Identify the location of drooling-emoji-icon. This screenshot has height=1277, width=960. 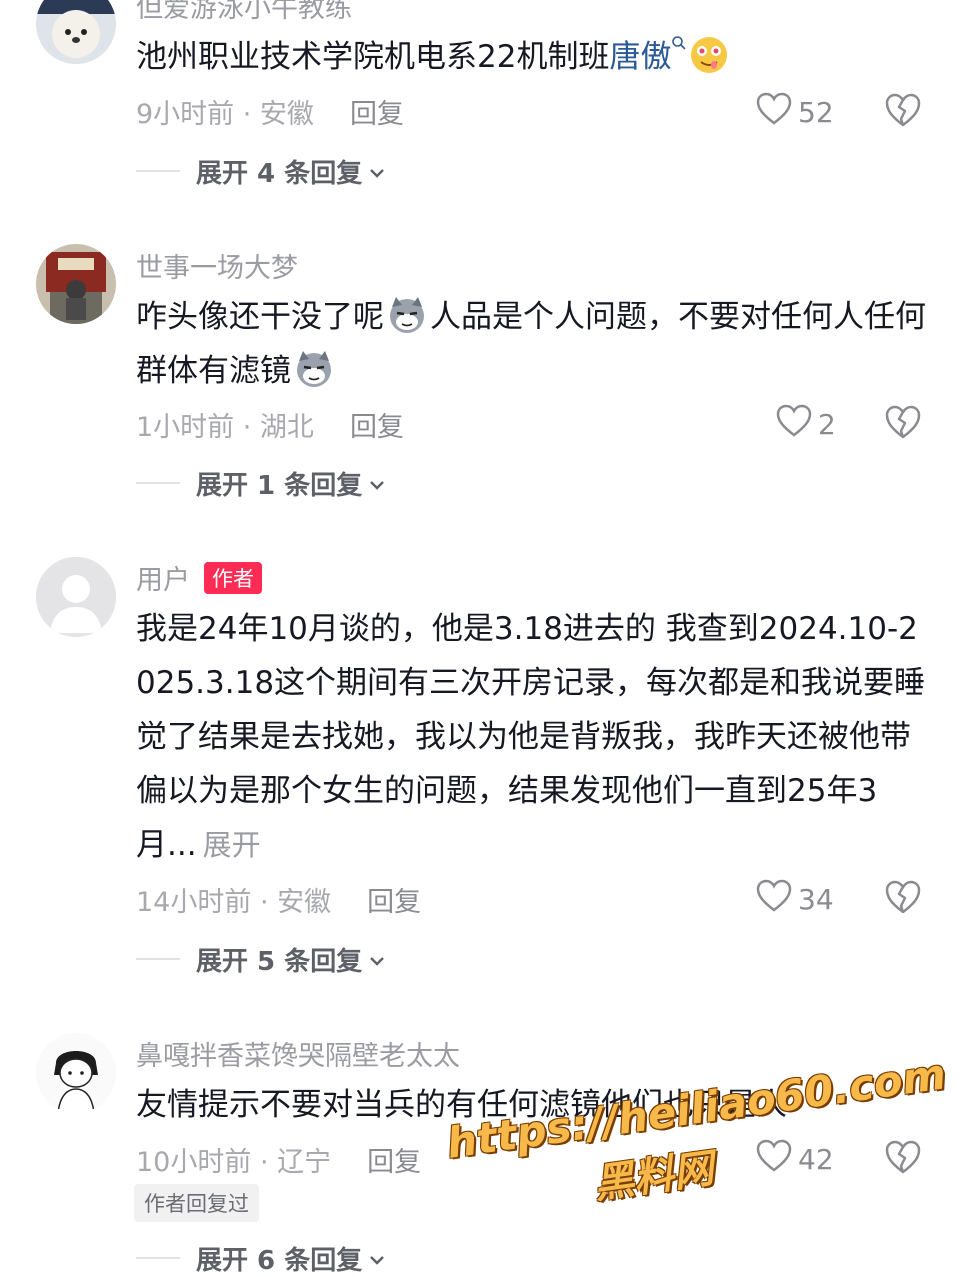
(710, 55).